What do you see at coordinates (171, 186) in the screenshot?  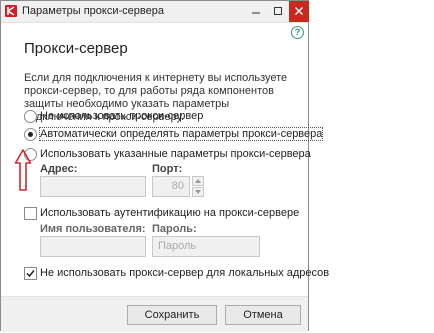 I see `port-input: 80` at bounding box center [171, 186].